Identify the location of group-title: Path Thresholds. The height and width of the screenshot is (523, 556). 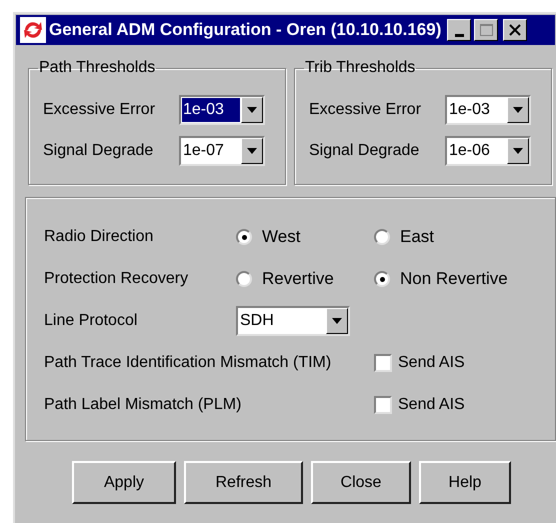
(97, 68).